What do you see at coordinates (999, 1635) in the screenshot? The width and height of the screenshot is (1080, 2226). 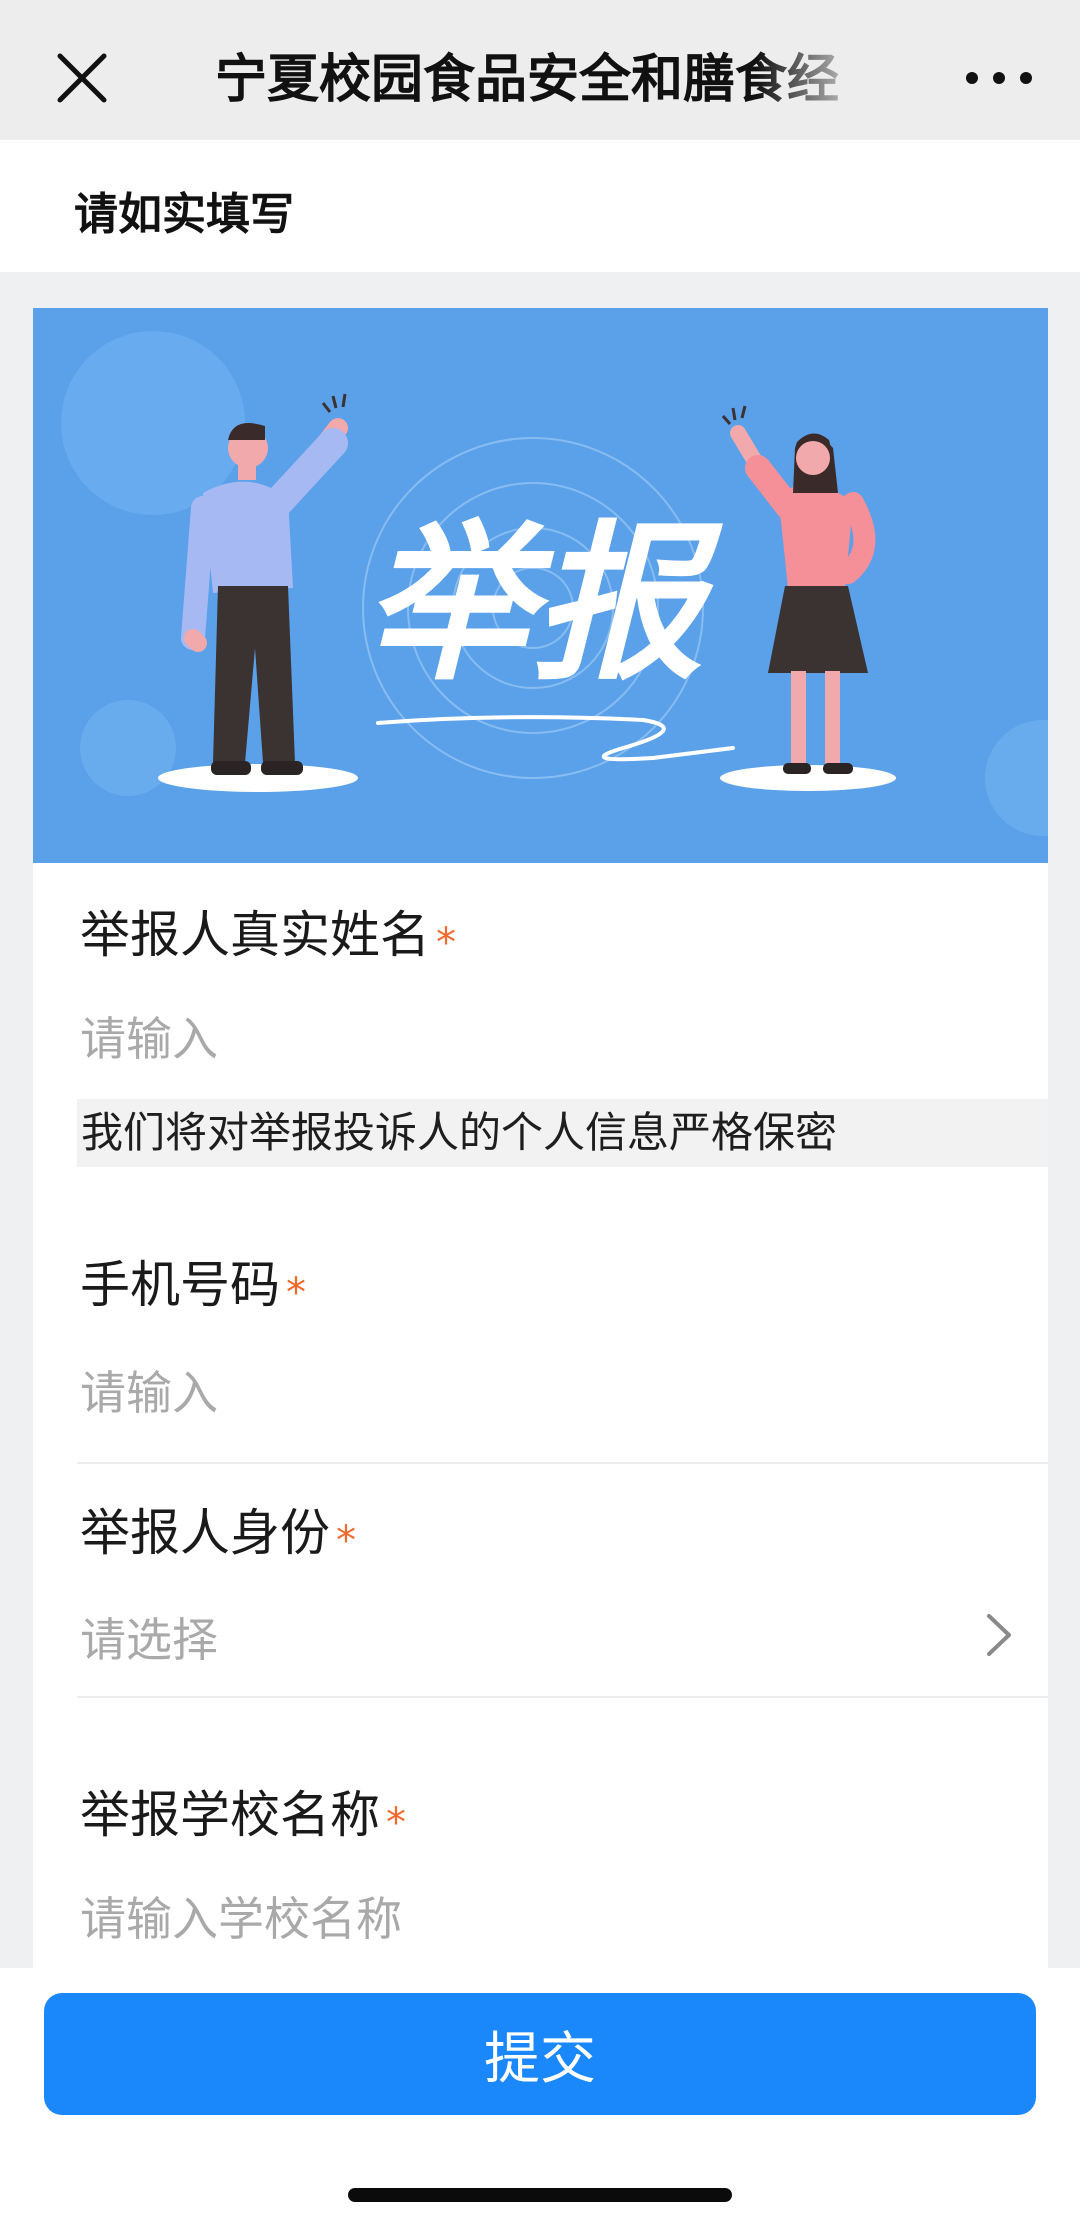 I see `chevron-right-icon` at bounding box center [999, 1635].